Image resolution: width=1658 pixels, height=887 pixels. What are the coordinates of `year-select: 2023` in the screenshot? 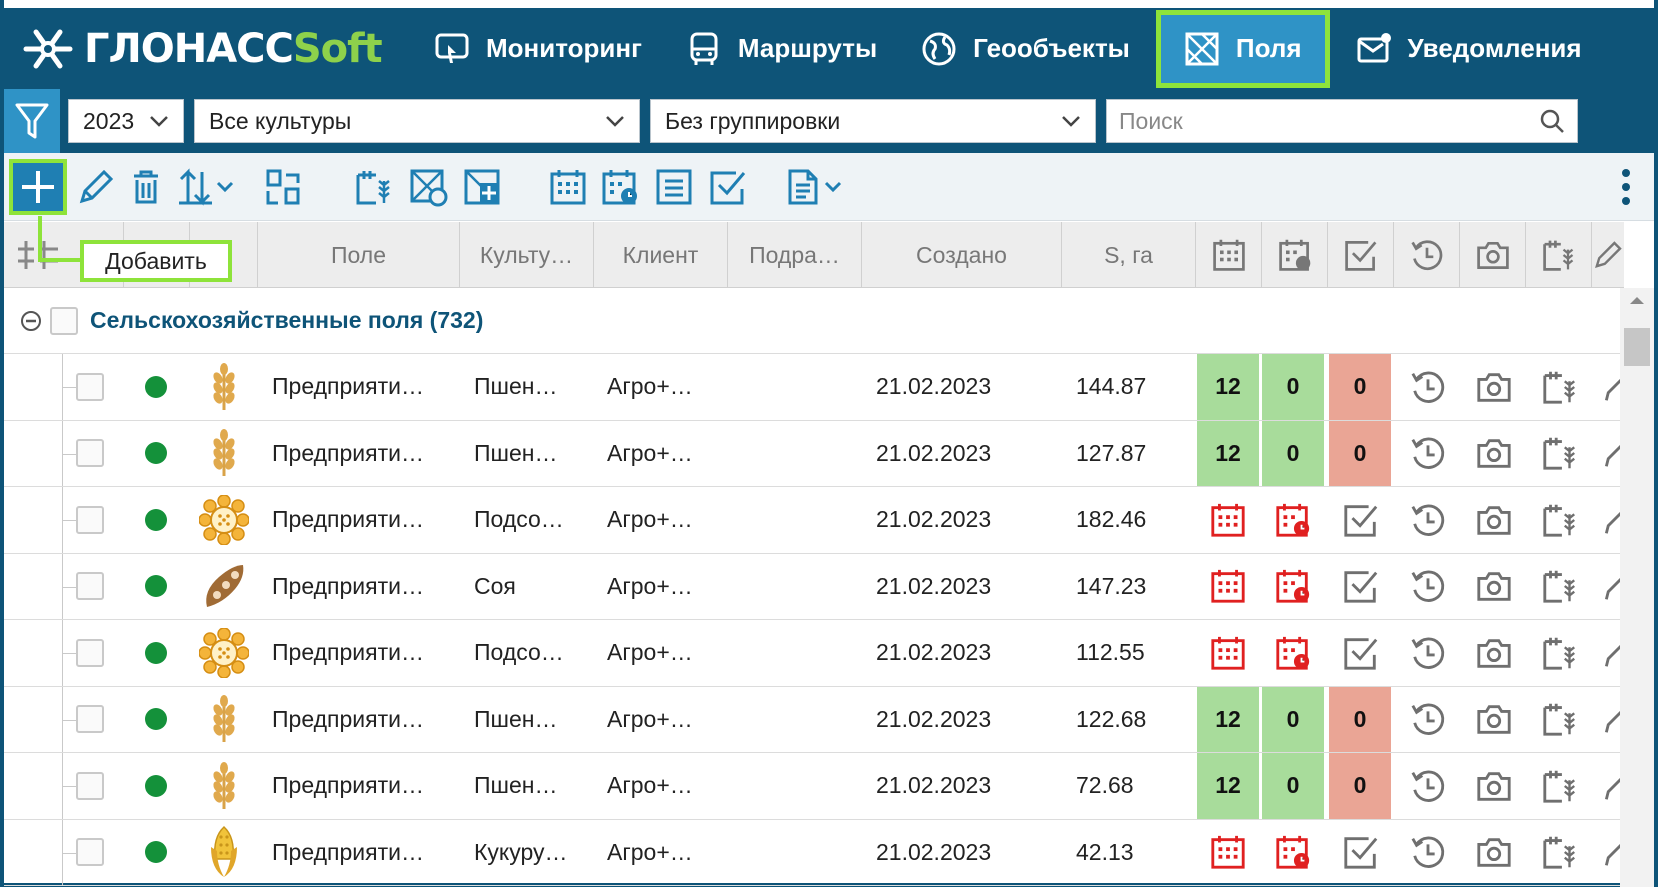 It's located at (126, 121).